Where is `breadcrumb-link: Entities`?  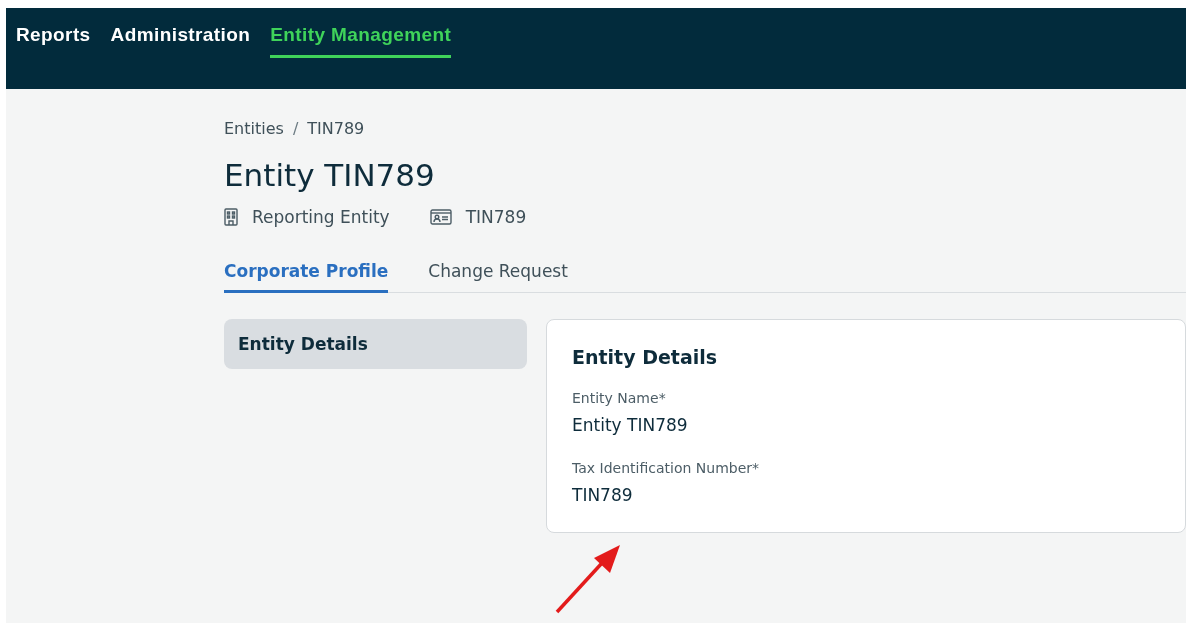 breadcrumb-link: Entities is located at coordinates (254, 128).